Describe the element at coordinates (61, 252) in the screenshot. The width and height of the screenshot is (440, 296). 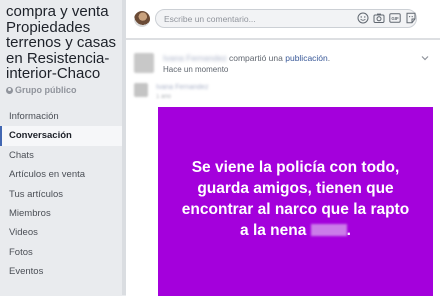
I see `nav-item-fotos: Fotos` at that location.